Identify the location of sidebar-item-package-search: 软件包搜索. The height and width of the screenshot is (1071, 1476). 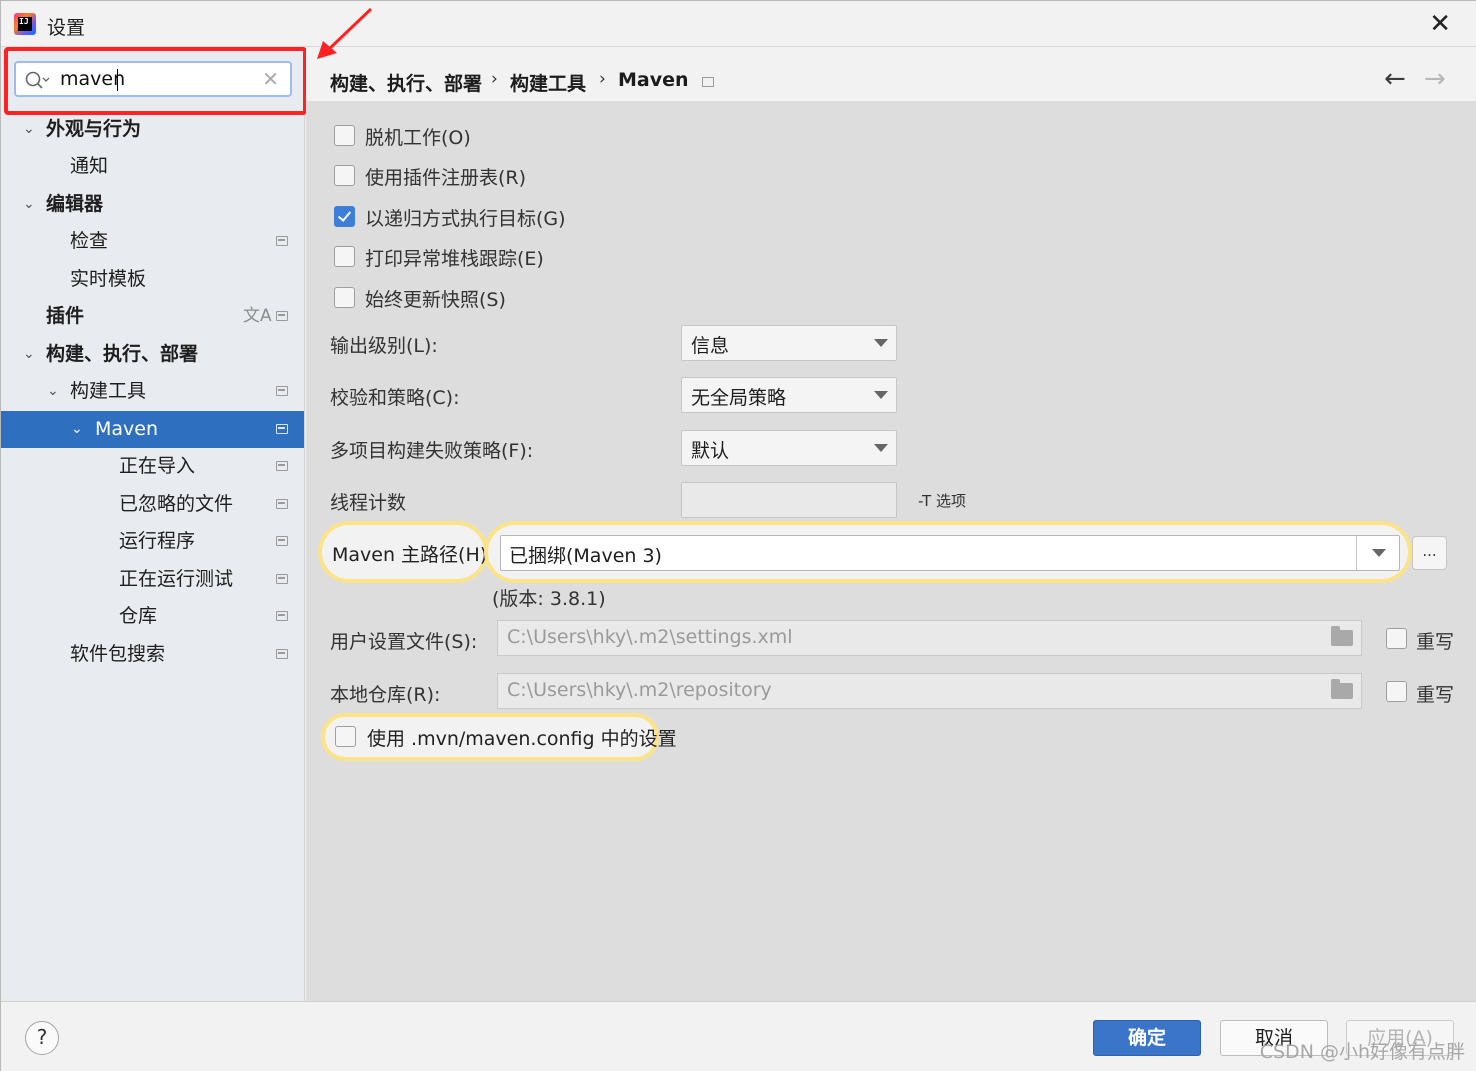
(152, 654).